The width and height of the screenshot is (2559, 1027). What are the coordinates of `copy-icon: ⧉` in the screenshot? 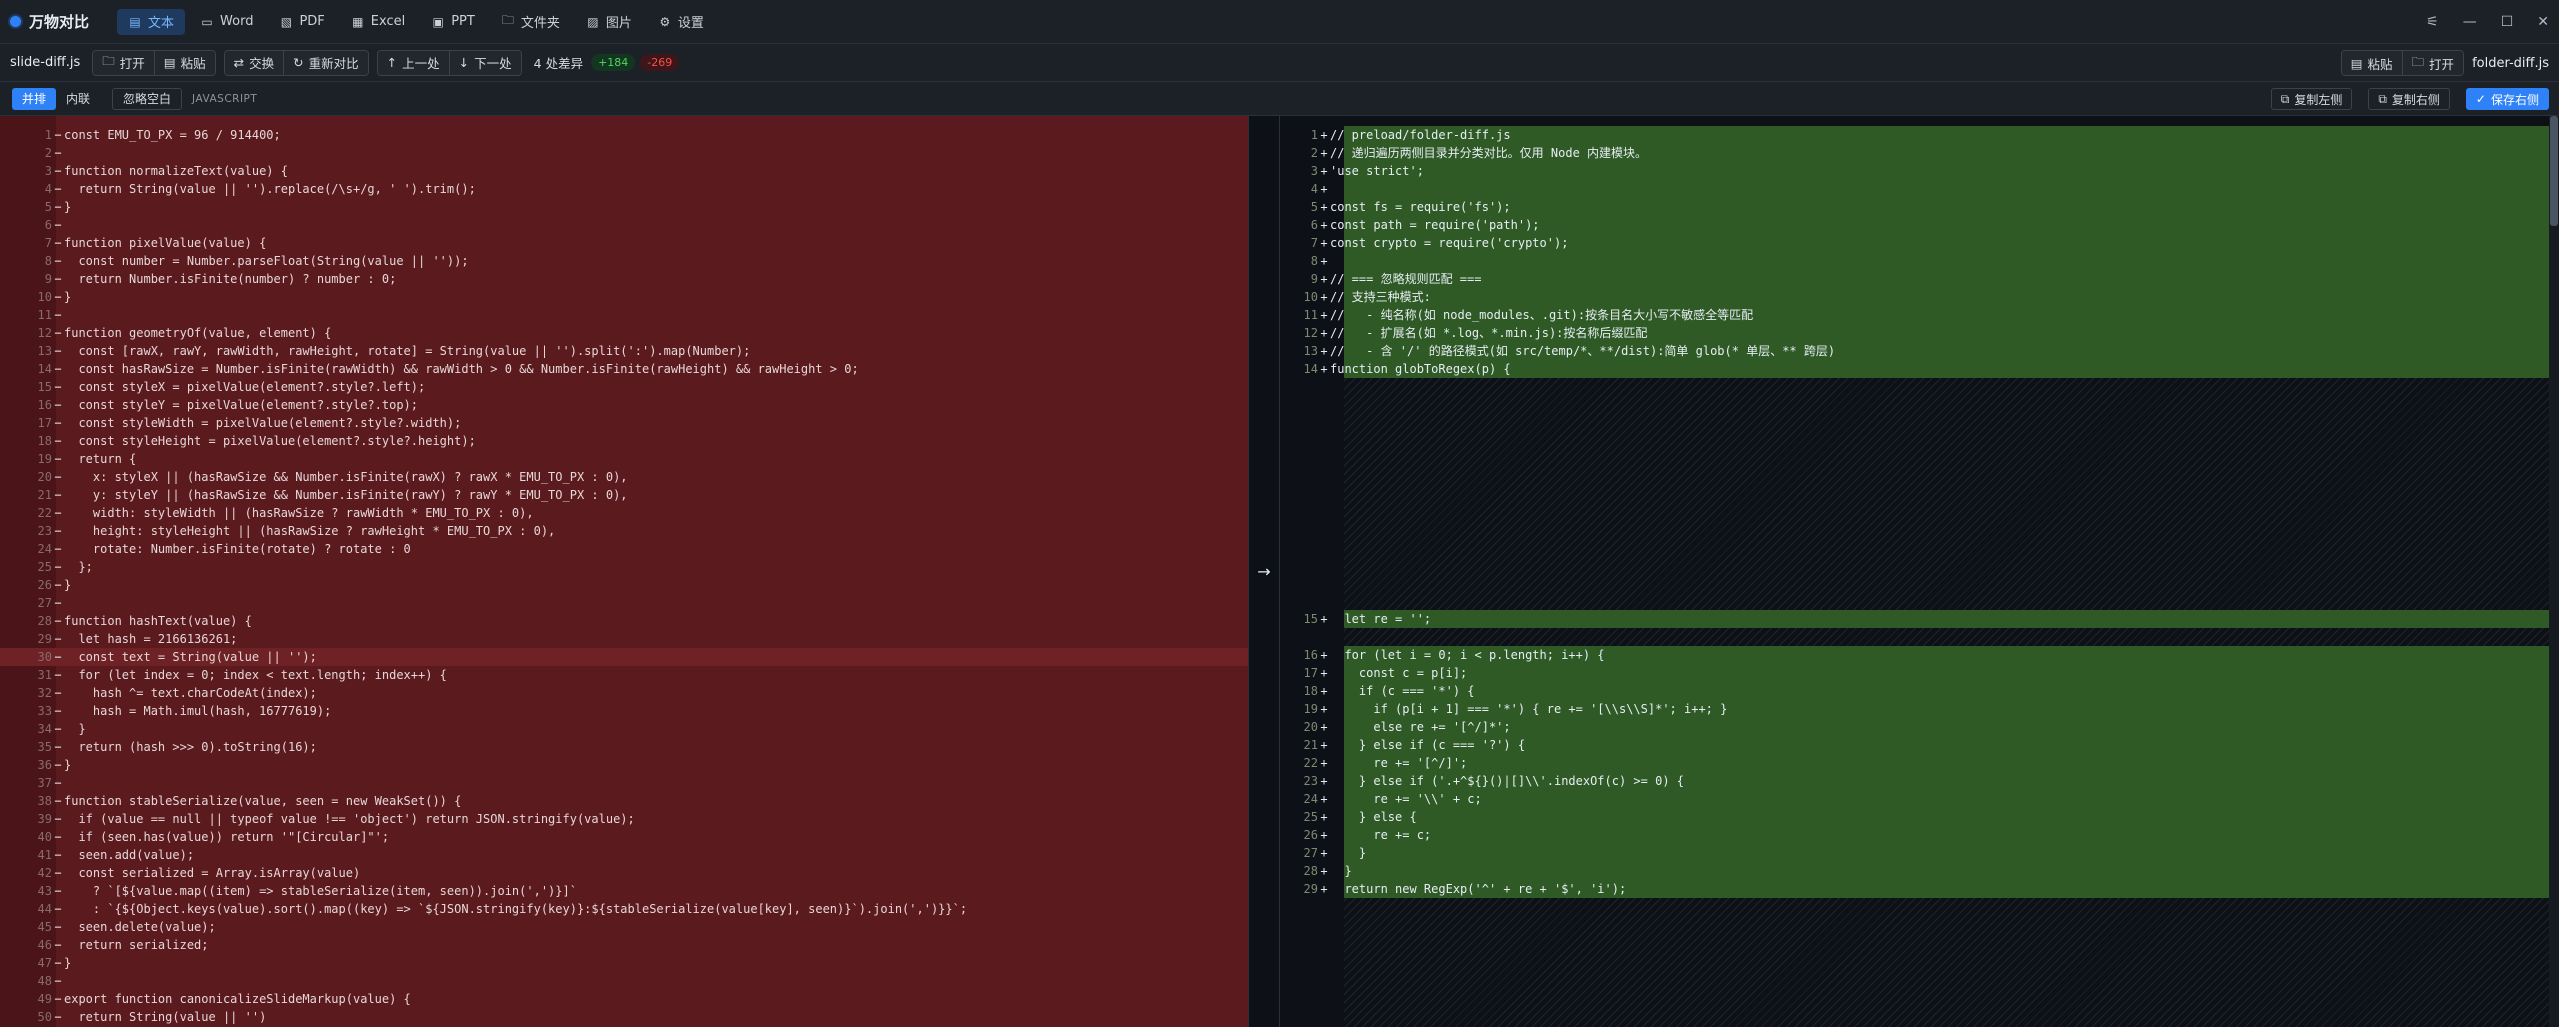 It's located at (2382, 98).